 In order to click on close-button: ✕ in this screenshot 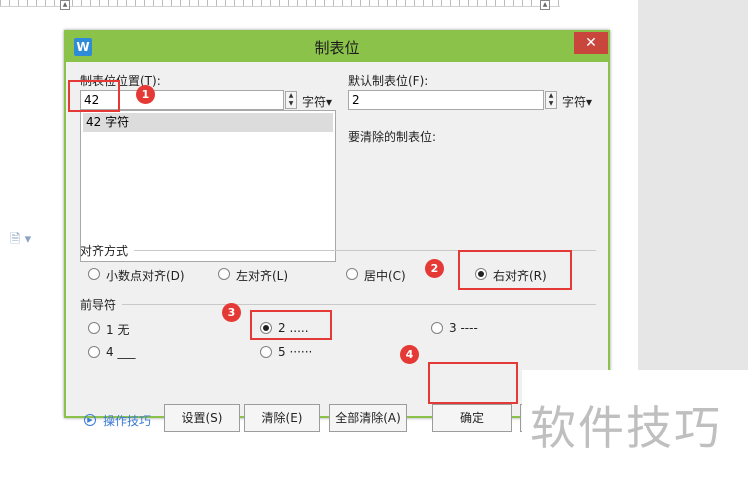, I will do `click(591, 43)`.